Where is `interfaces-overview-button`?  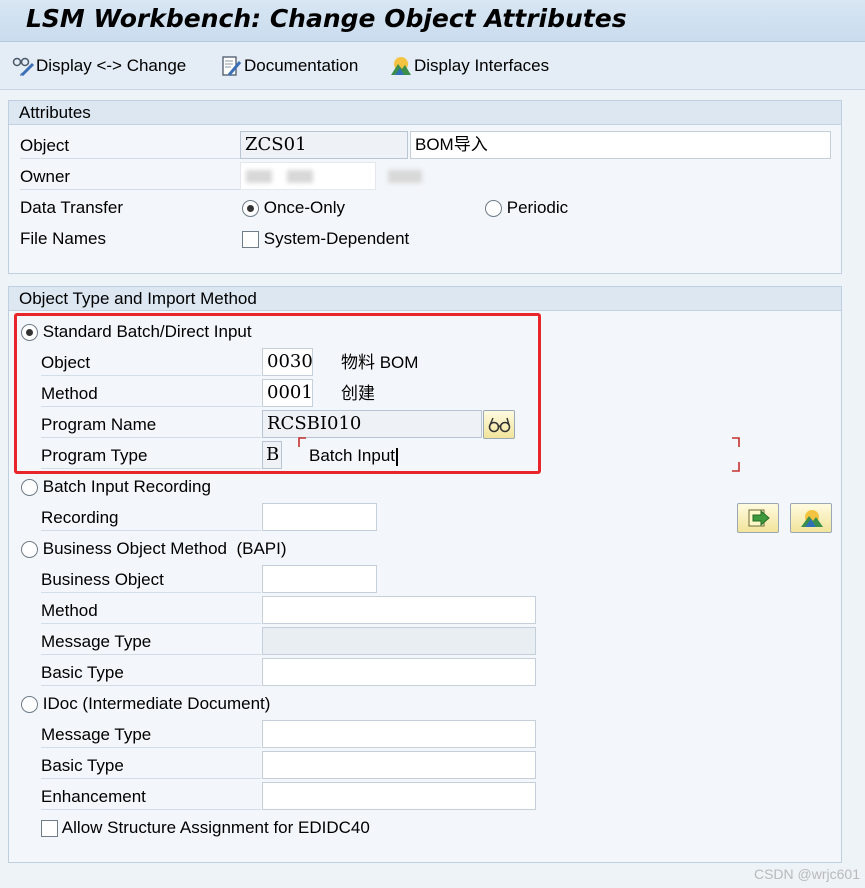 interfaces-overview-button is located at coordinates (811, 518).